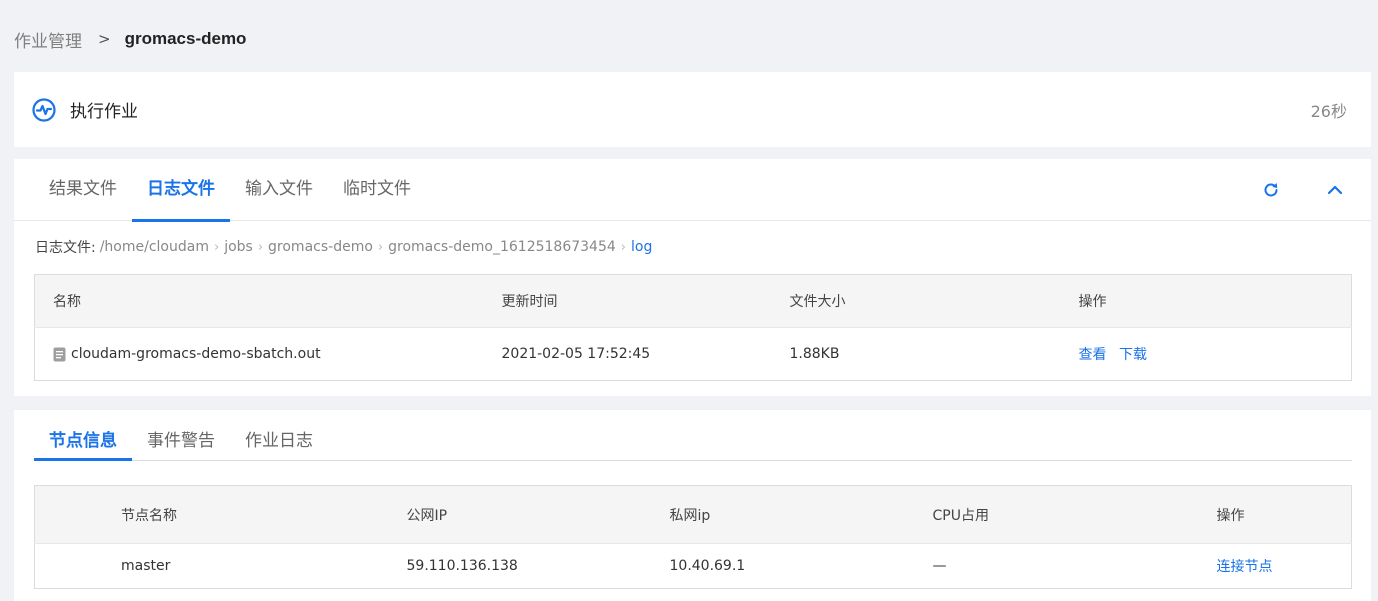  I want to click on path-segment-job: gromacs-demo, so click(320, 247).